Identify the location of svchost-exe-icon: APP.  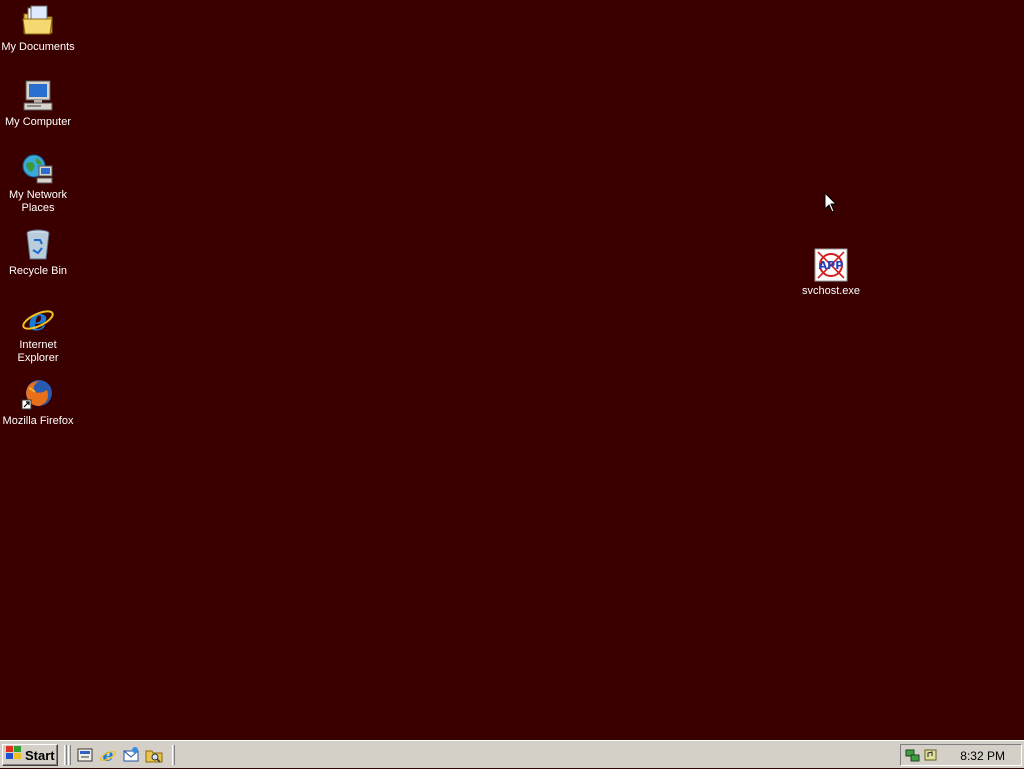
(831, 265).